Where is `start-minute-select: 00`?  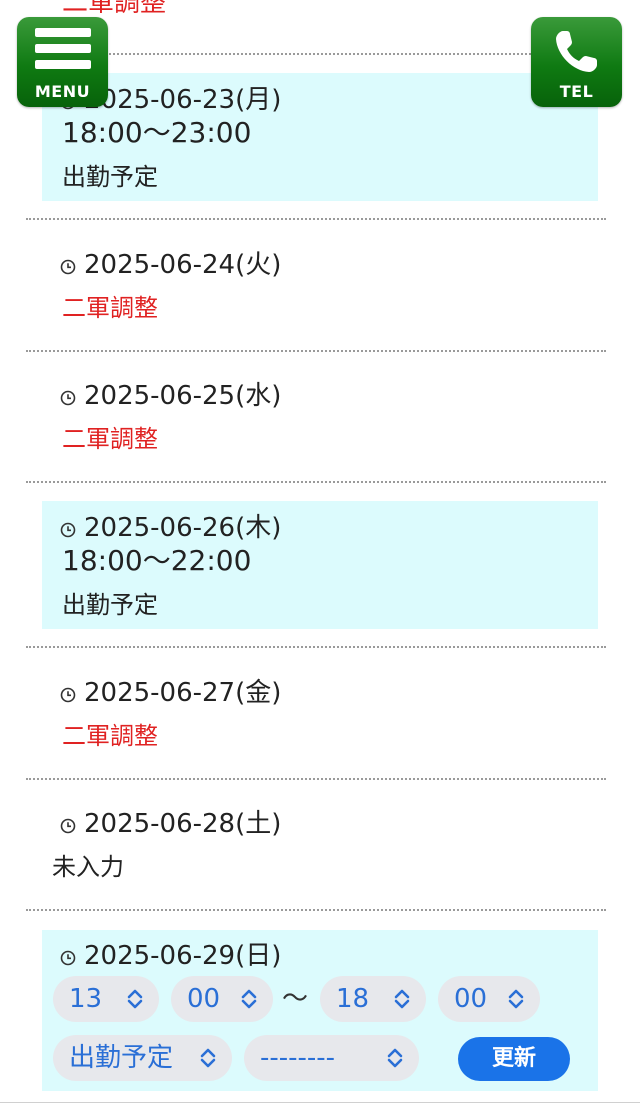 start-minute-select: 00 is located at coordinates (222, 999).